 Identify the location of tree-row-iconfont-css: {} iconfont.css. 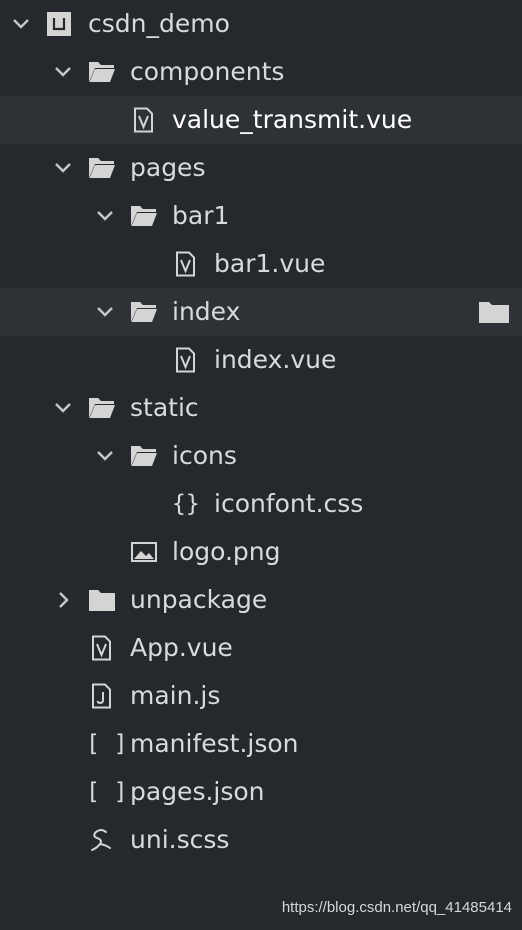
(261, 504).